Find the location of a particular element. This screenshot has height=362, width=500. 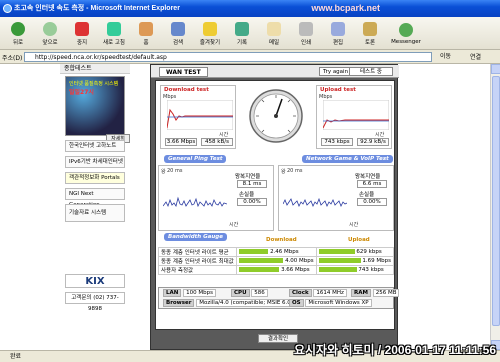

go-button: 이동 is located at coordinates (453, 57).